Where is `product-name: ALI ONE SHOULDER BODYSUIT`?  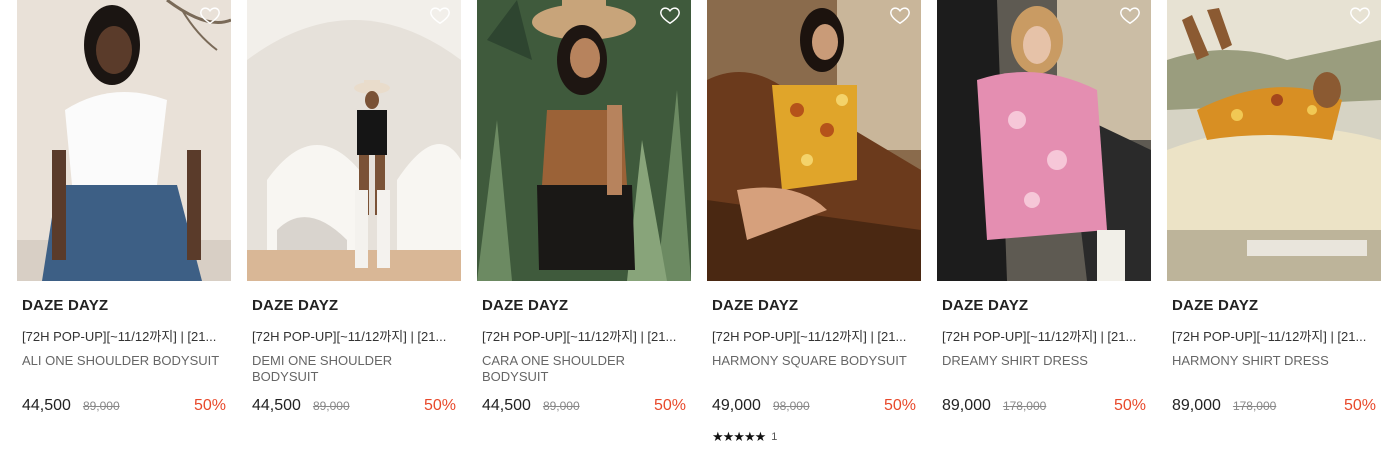
product-name: ALI ONE SHOULDER BODYSUIT is located at coordinates (124, 369).